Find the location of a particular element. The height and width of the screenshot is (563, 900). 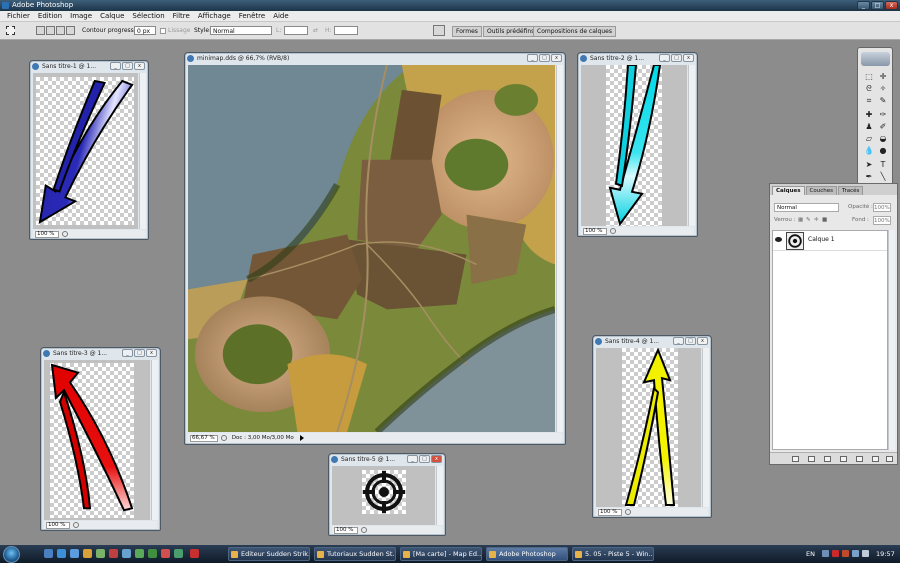

blend-mode-select: Normal is located at coordinates (806, 207).